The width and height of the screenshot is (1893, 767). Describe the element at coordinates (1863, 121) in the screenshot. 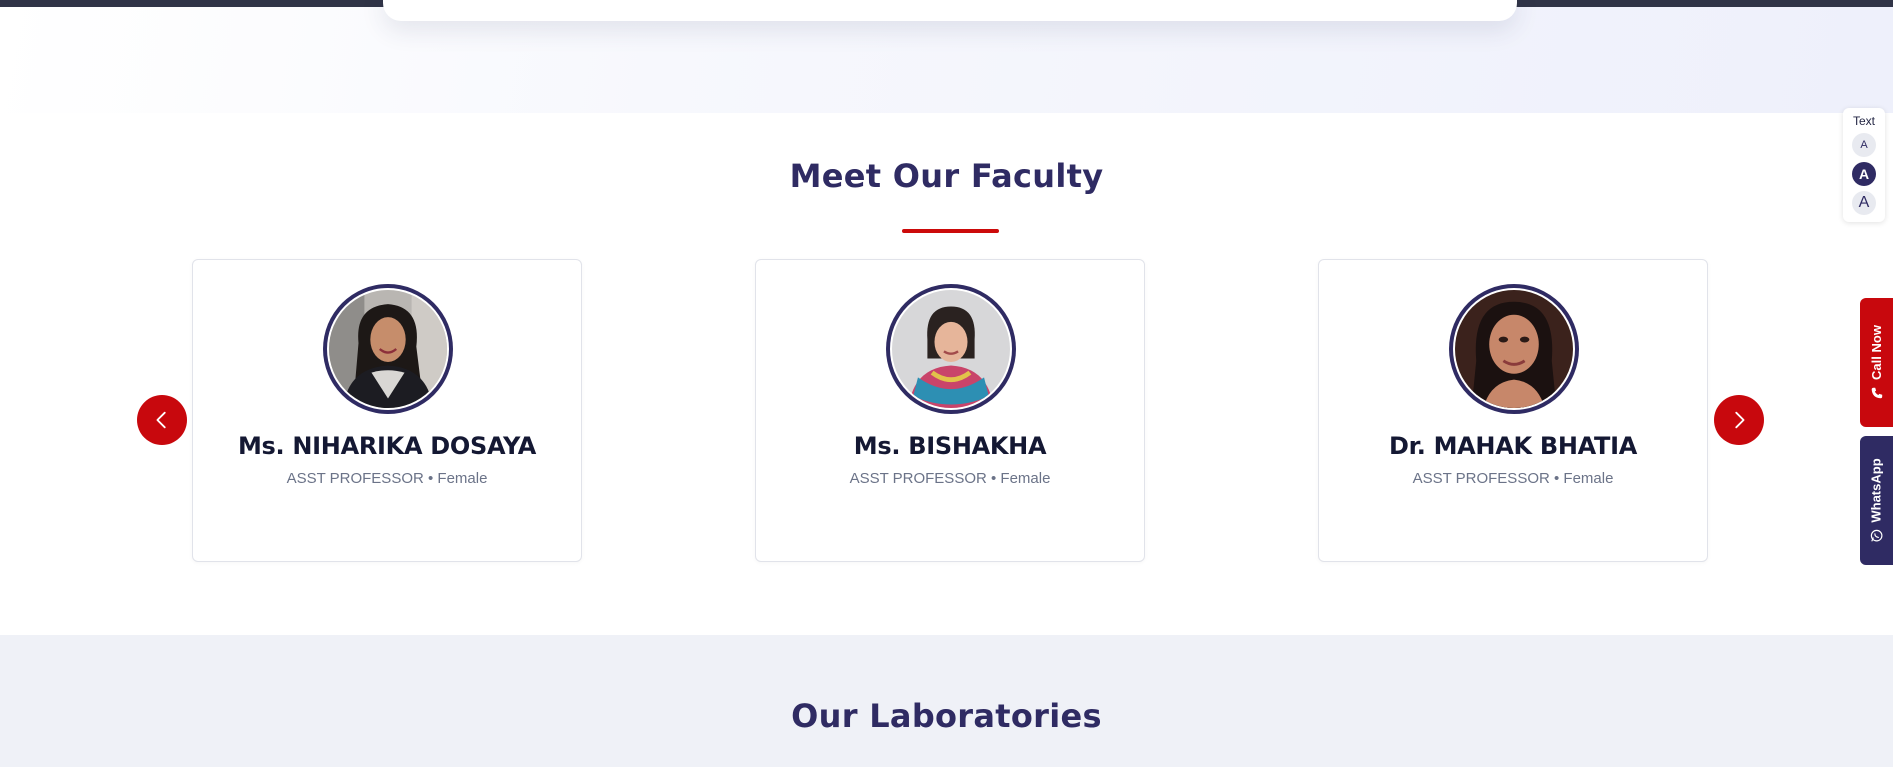

I see `text-size-label: Text` at that location.